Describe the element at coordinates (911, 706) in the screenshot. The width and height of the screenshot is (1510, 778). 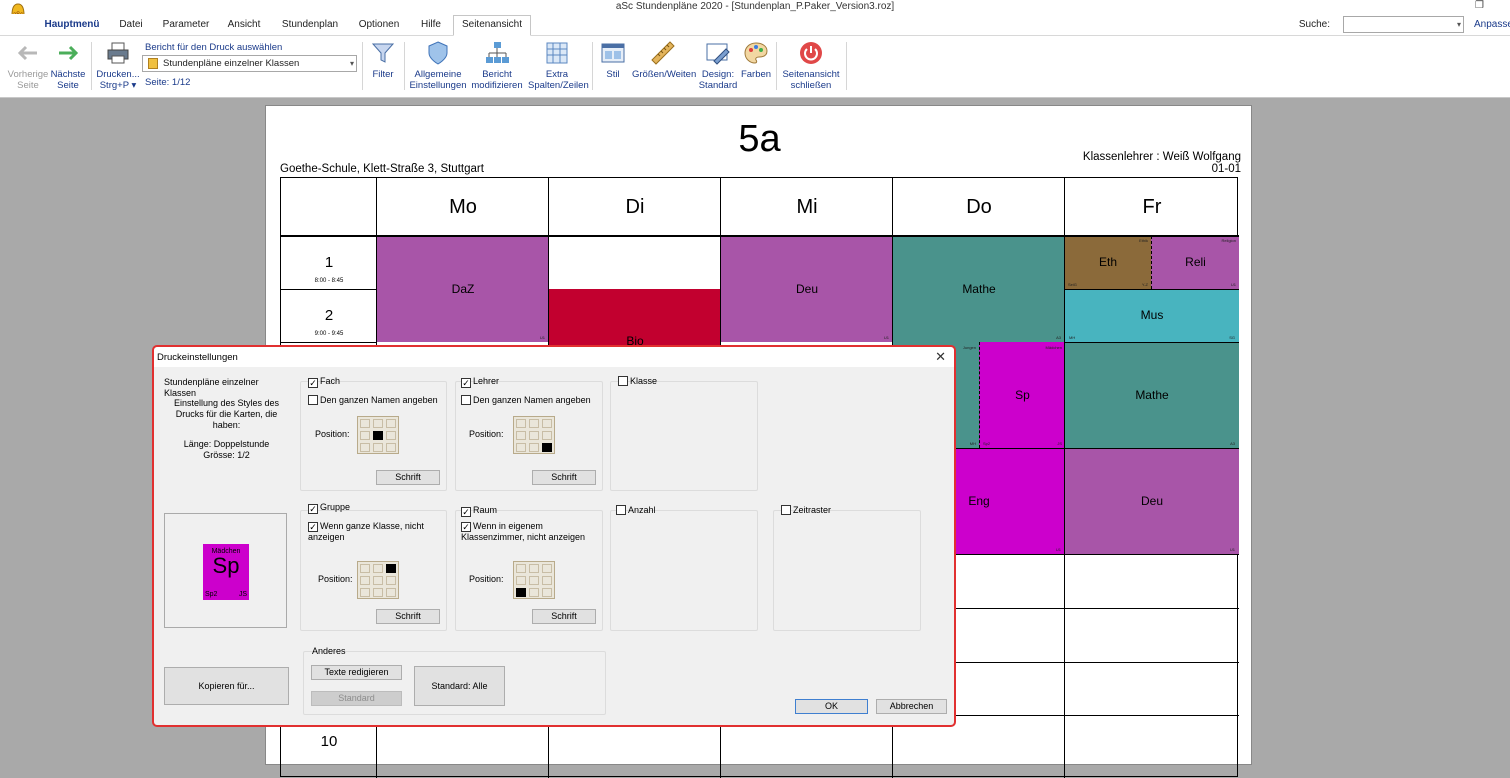
I see `cancel-button: Abbrechen` at that location.